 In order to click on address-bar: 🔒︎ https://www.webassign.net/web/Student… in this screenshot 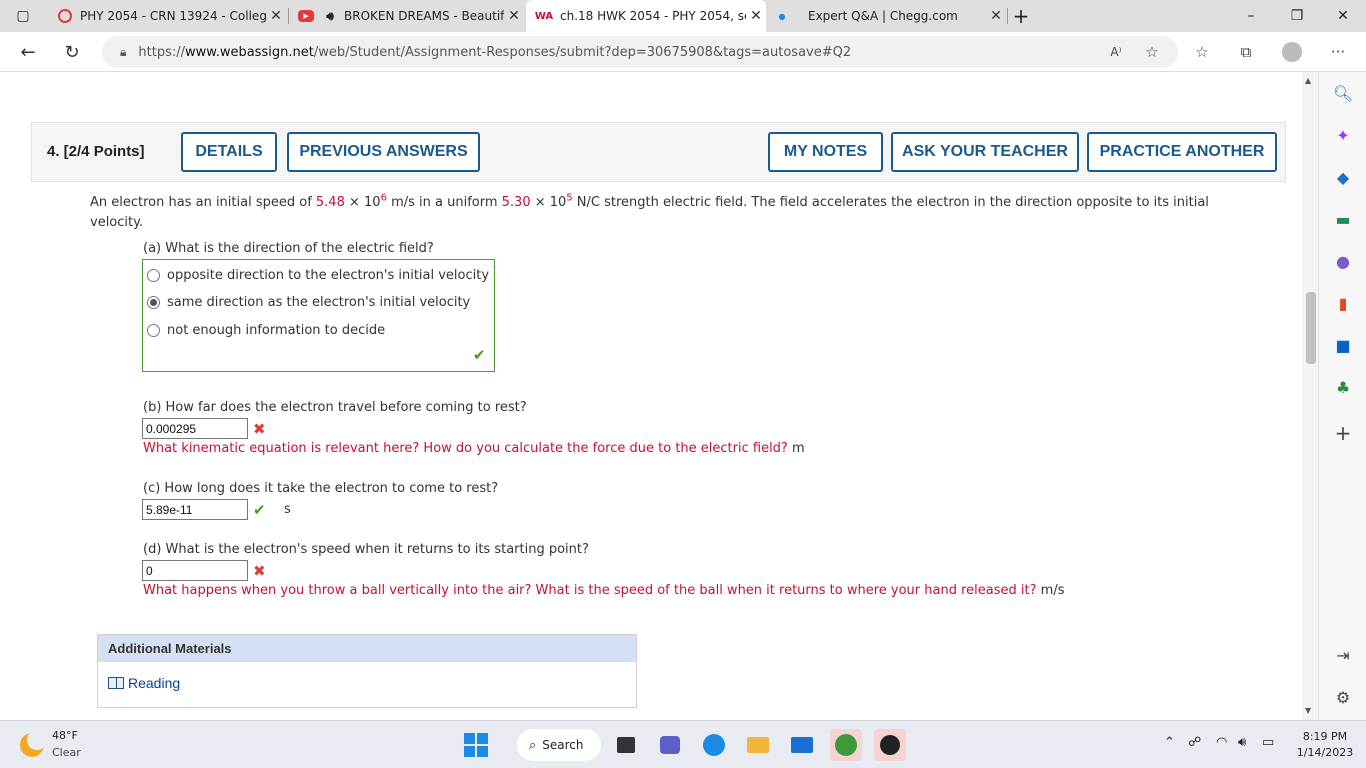, I will do `click(640, 52)`.